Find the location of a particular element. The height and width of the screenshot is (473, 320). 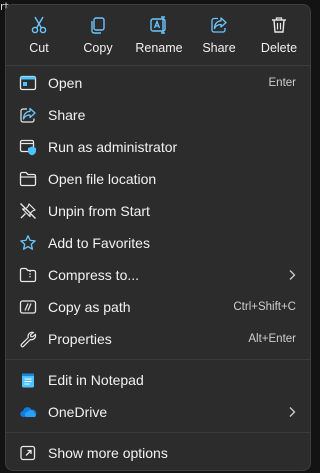

shortcut-text: Alt+Enter is located at coordinates (272, 339).